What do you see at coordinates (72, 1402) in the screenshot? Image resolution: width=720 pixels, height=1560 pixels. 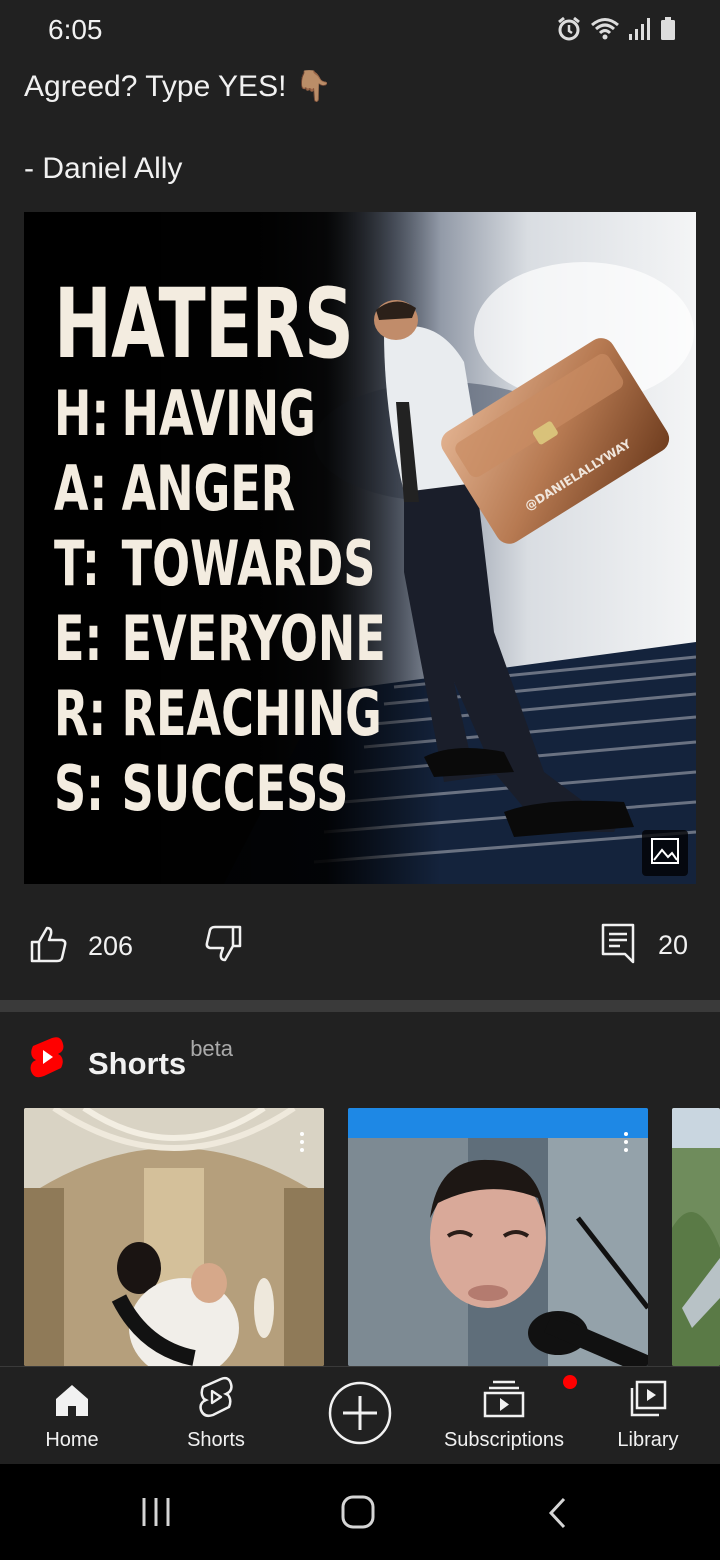 I see `home-icon` at bounding box center [72, 1402].